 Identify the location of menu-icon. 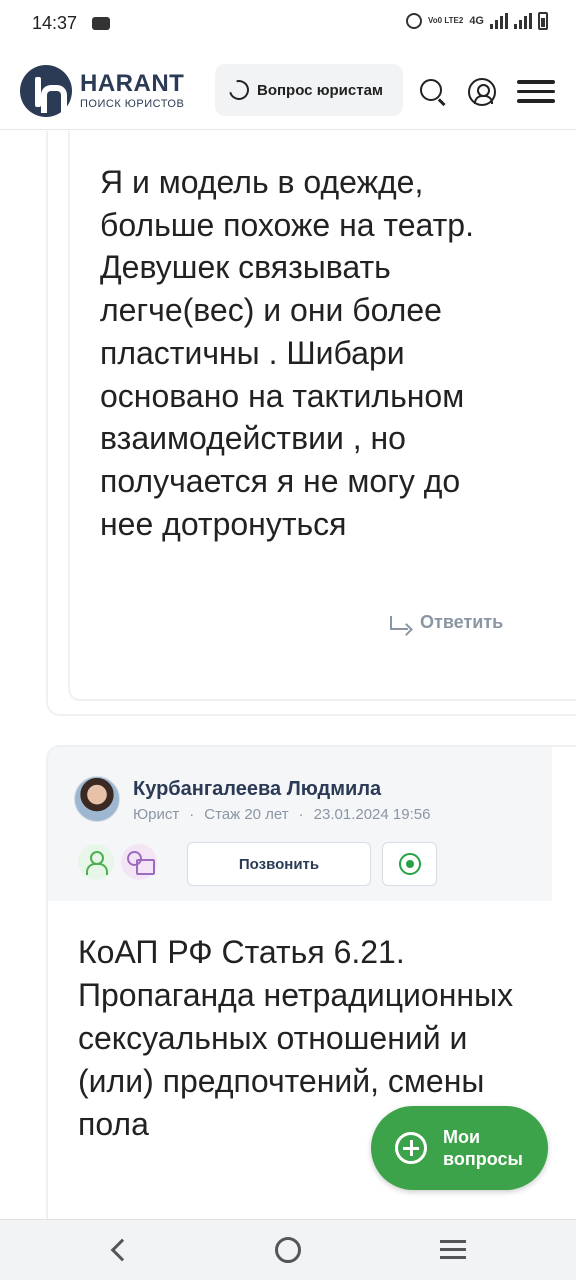
(536, 91).